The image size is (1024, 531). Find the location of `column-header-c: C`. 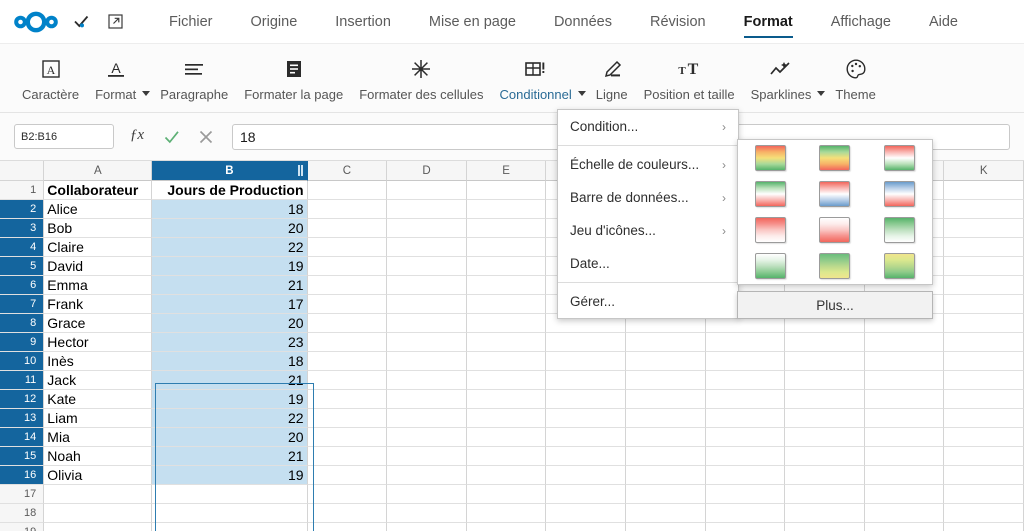

column-header-c: C is located at coordinates (347, 171).